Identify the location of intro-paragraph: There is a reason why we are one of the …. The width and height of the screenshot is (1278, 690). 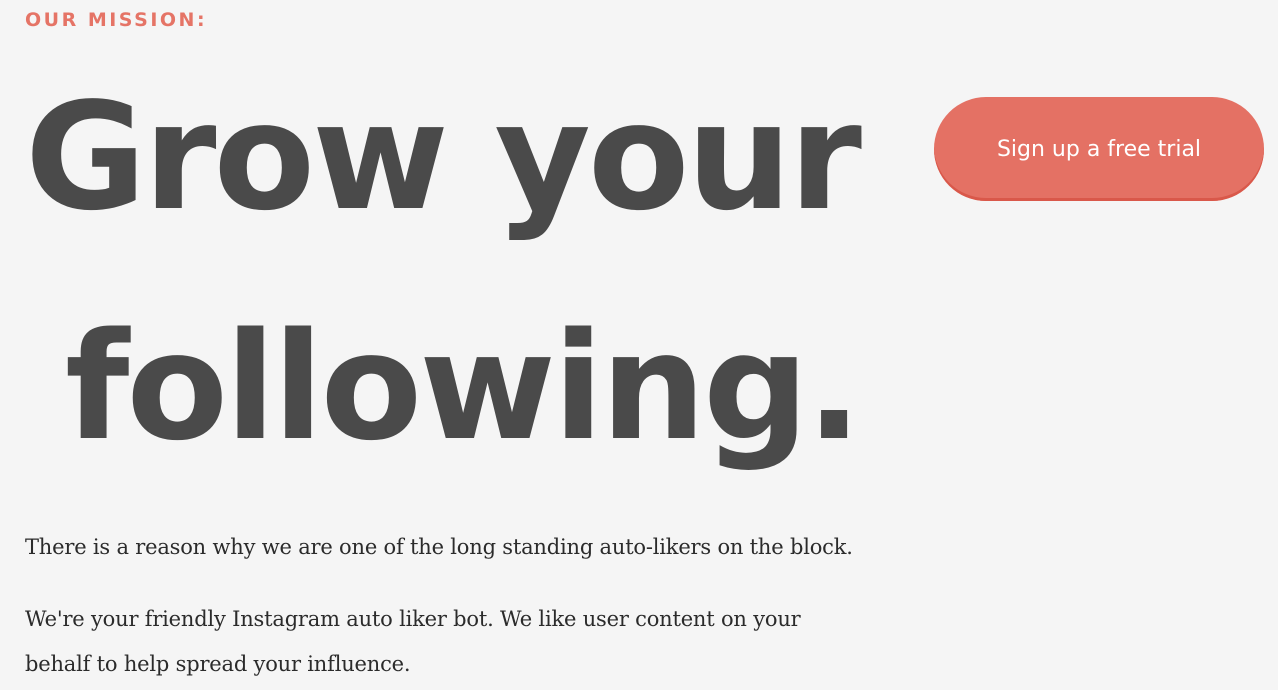
(439, 547).